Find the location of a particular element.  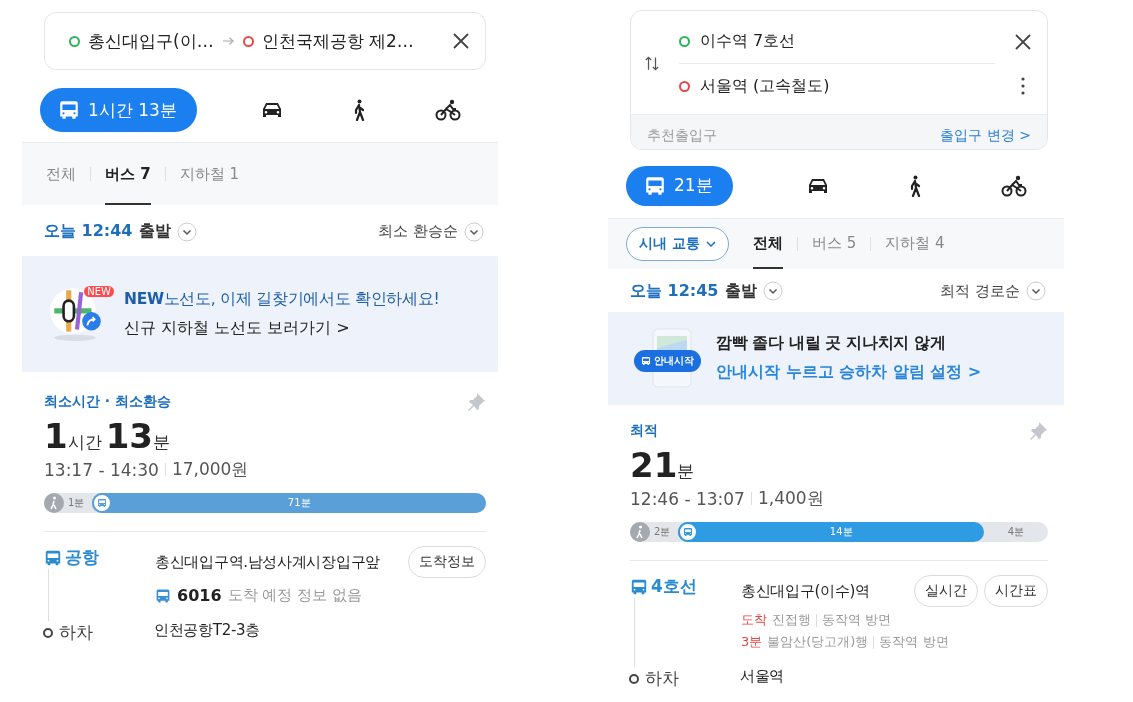

route-tag: 최적 is located at coordinates (644, 431).